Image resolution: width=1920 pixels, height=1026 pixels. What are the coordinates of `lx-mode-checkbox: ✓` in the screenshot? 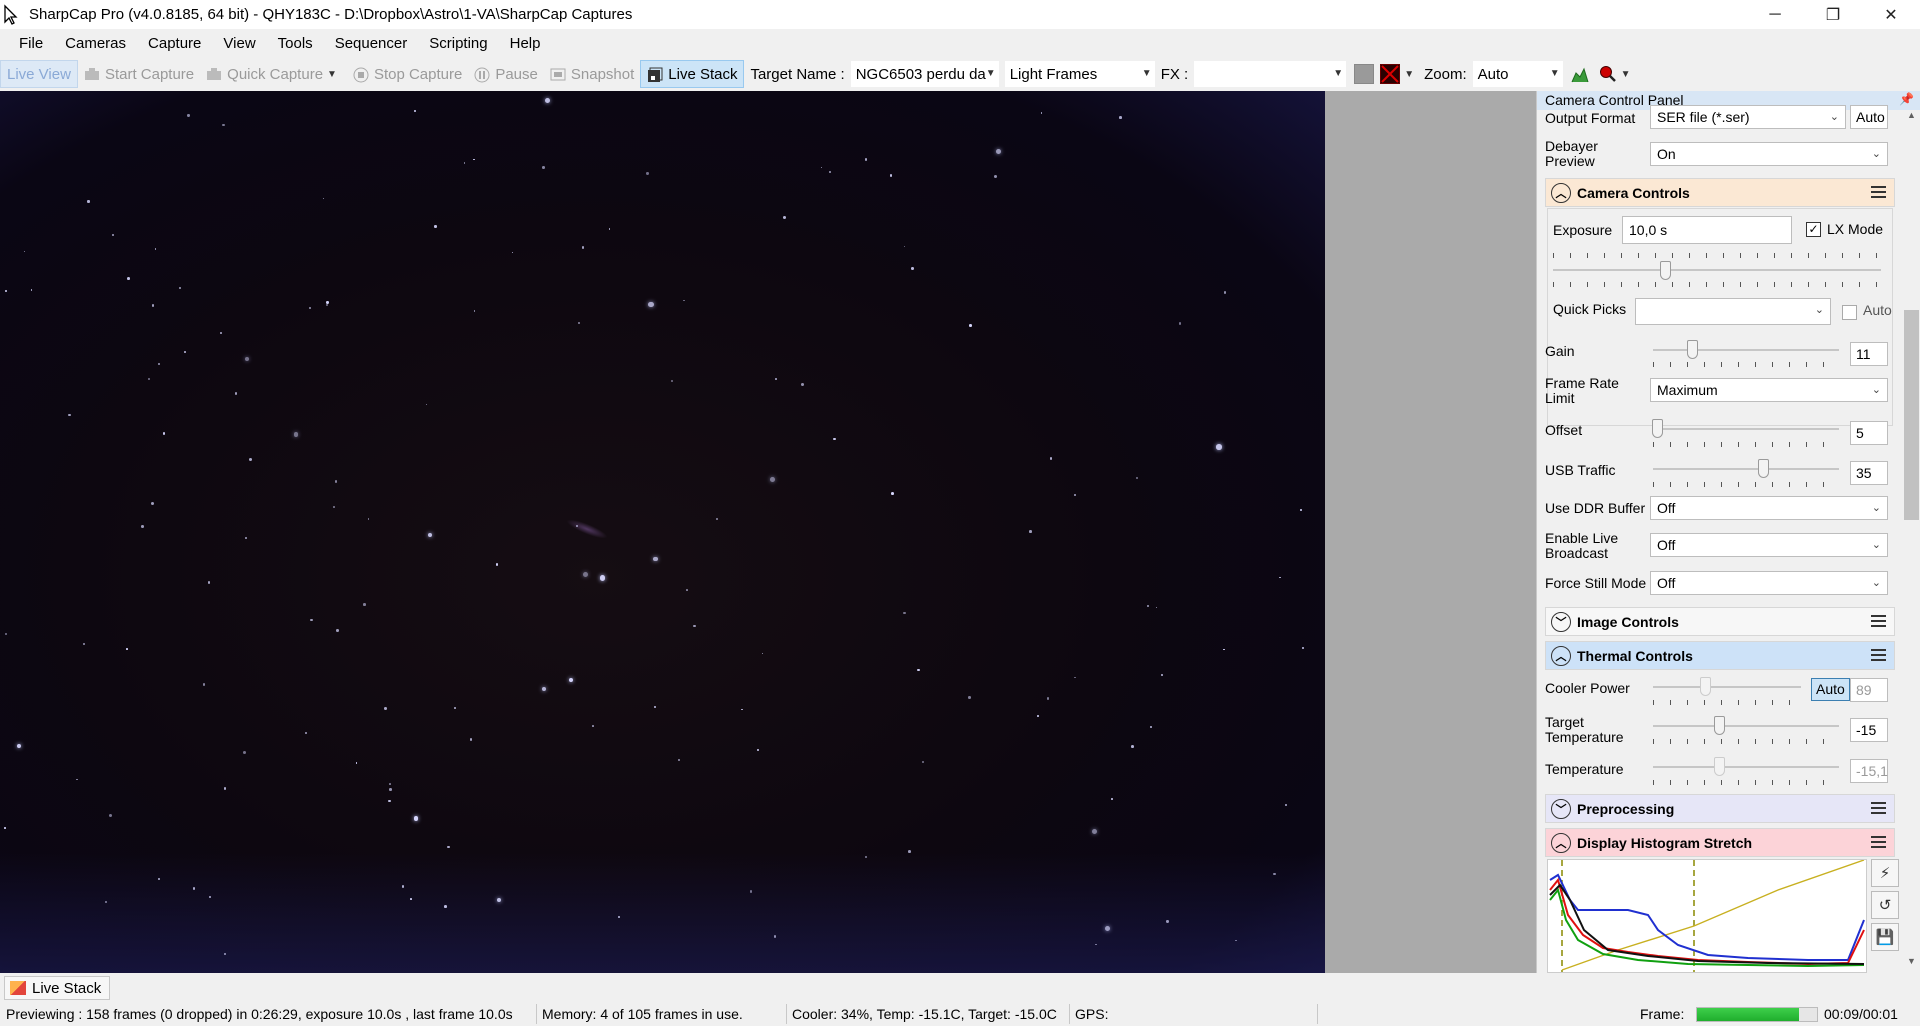 It's located at (1813, 229).